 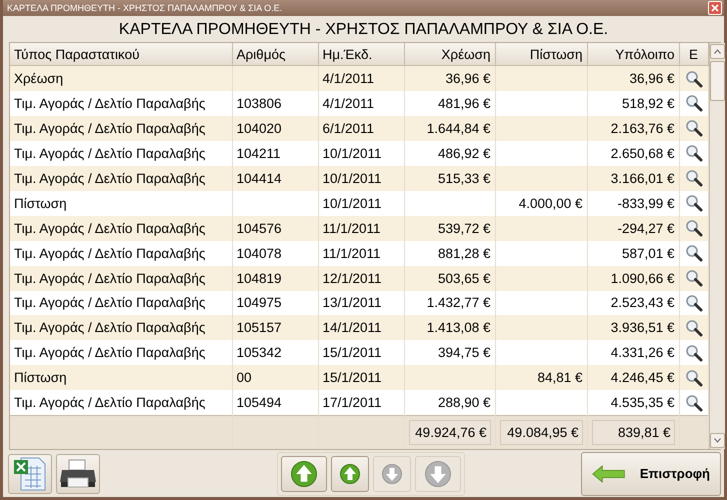 I want to click on scroll-up-icon, so click(x=717, y=51).